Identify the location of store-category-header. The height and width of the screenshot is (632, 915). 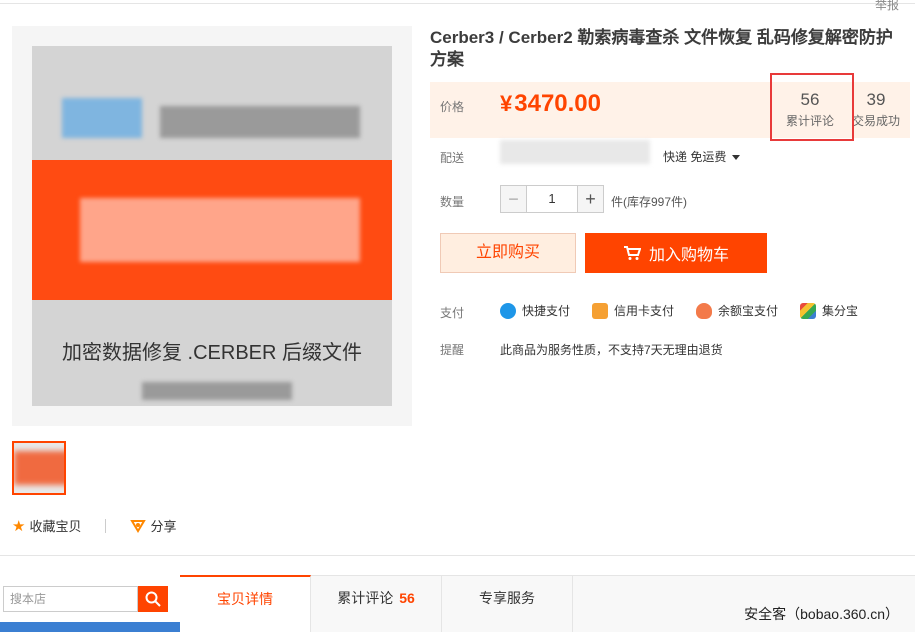
(90, 627).